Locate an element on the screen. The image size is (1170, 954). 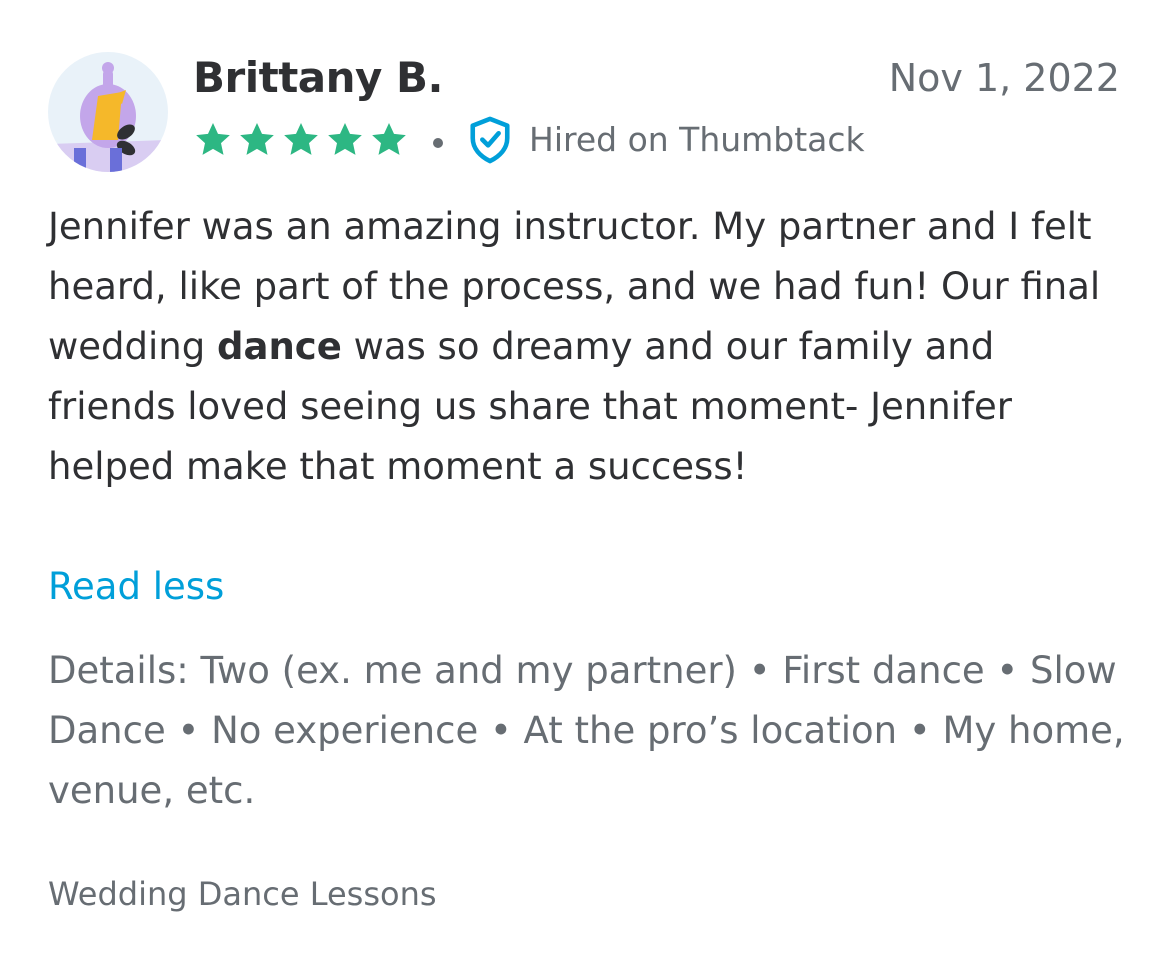
read-less-link: Read less is located at coordinates (136, 587).